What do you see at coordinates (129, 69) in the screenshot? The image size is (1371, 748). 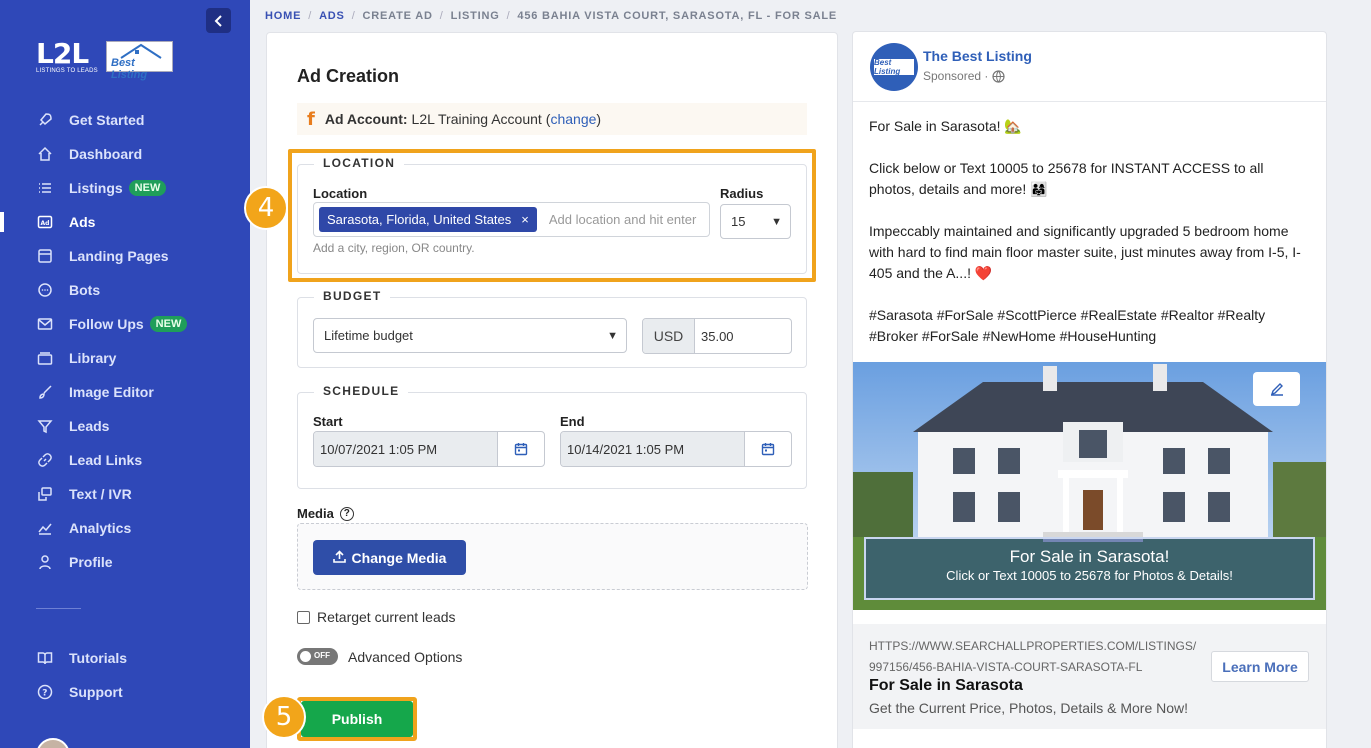 I see `partner-logo-text: Best Listing` at bounding box center [129, 69].